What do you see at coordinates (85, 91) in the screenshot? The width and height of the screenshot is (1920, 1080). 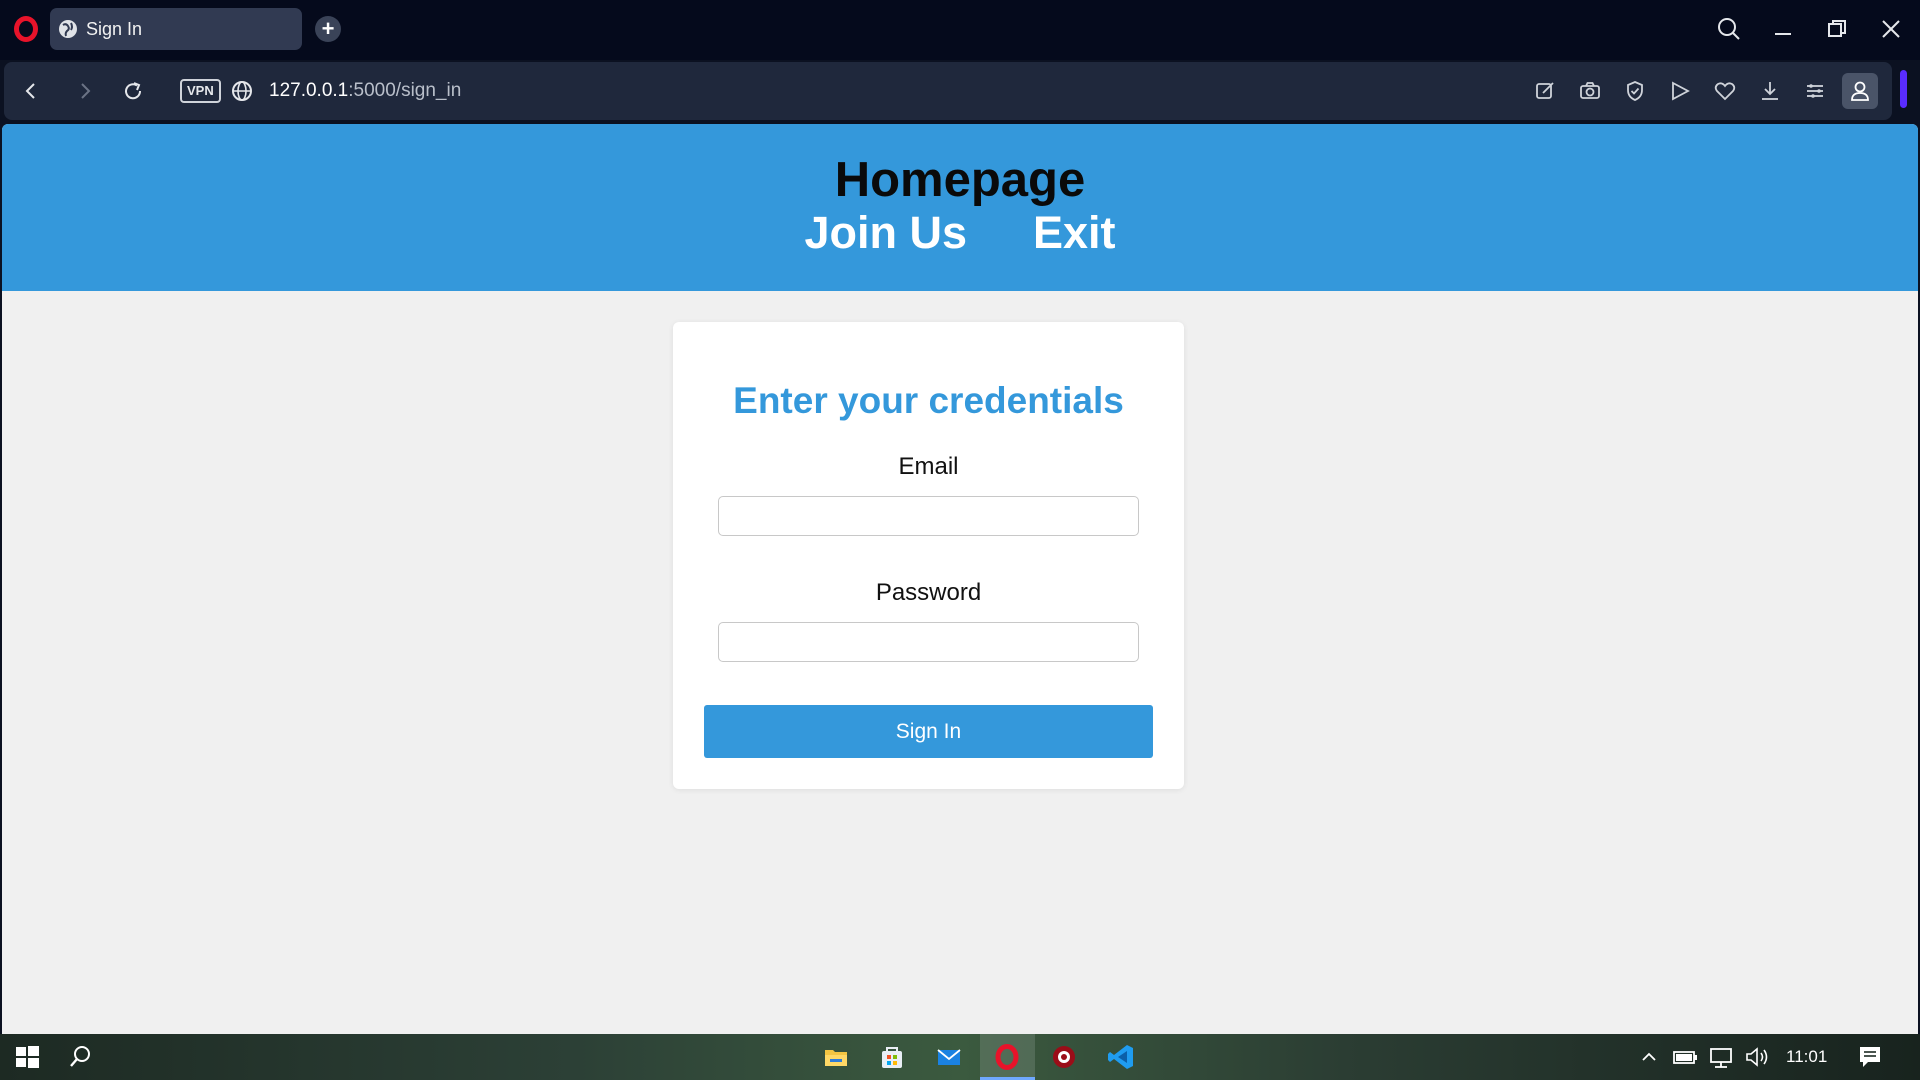 I see `forward-icon` at bounding box center [85, 91].